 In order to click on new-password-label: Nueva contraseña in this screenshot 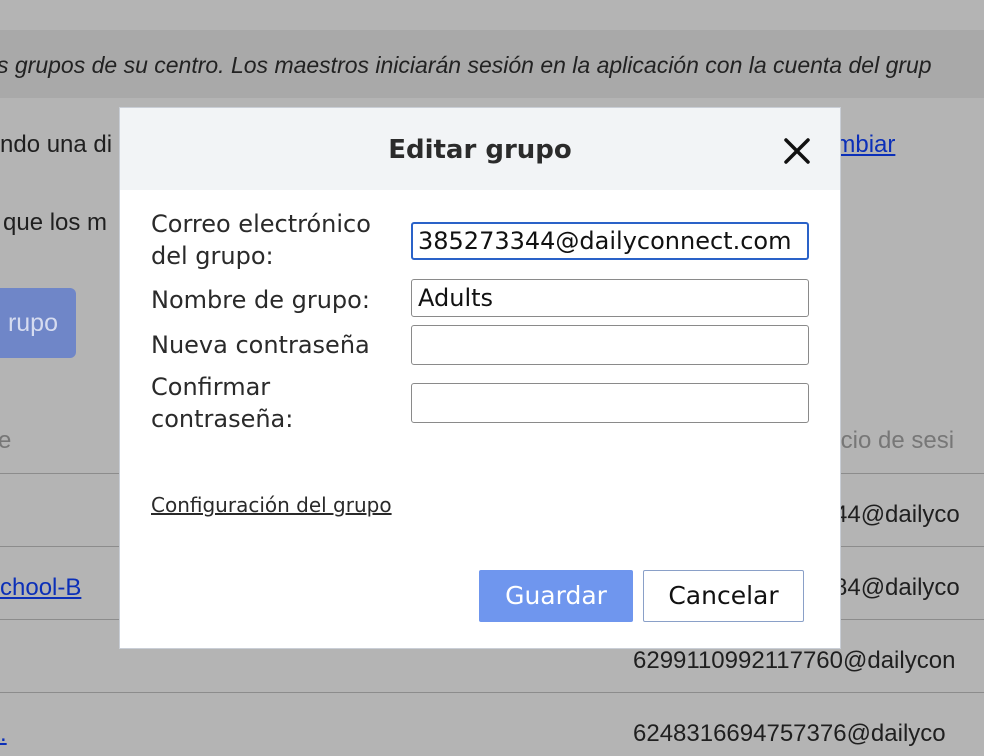, I will do `click(260, 345)`.